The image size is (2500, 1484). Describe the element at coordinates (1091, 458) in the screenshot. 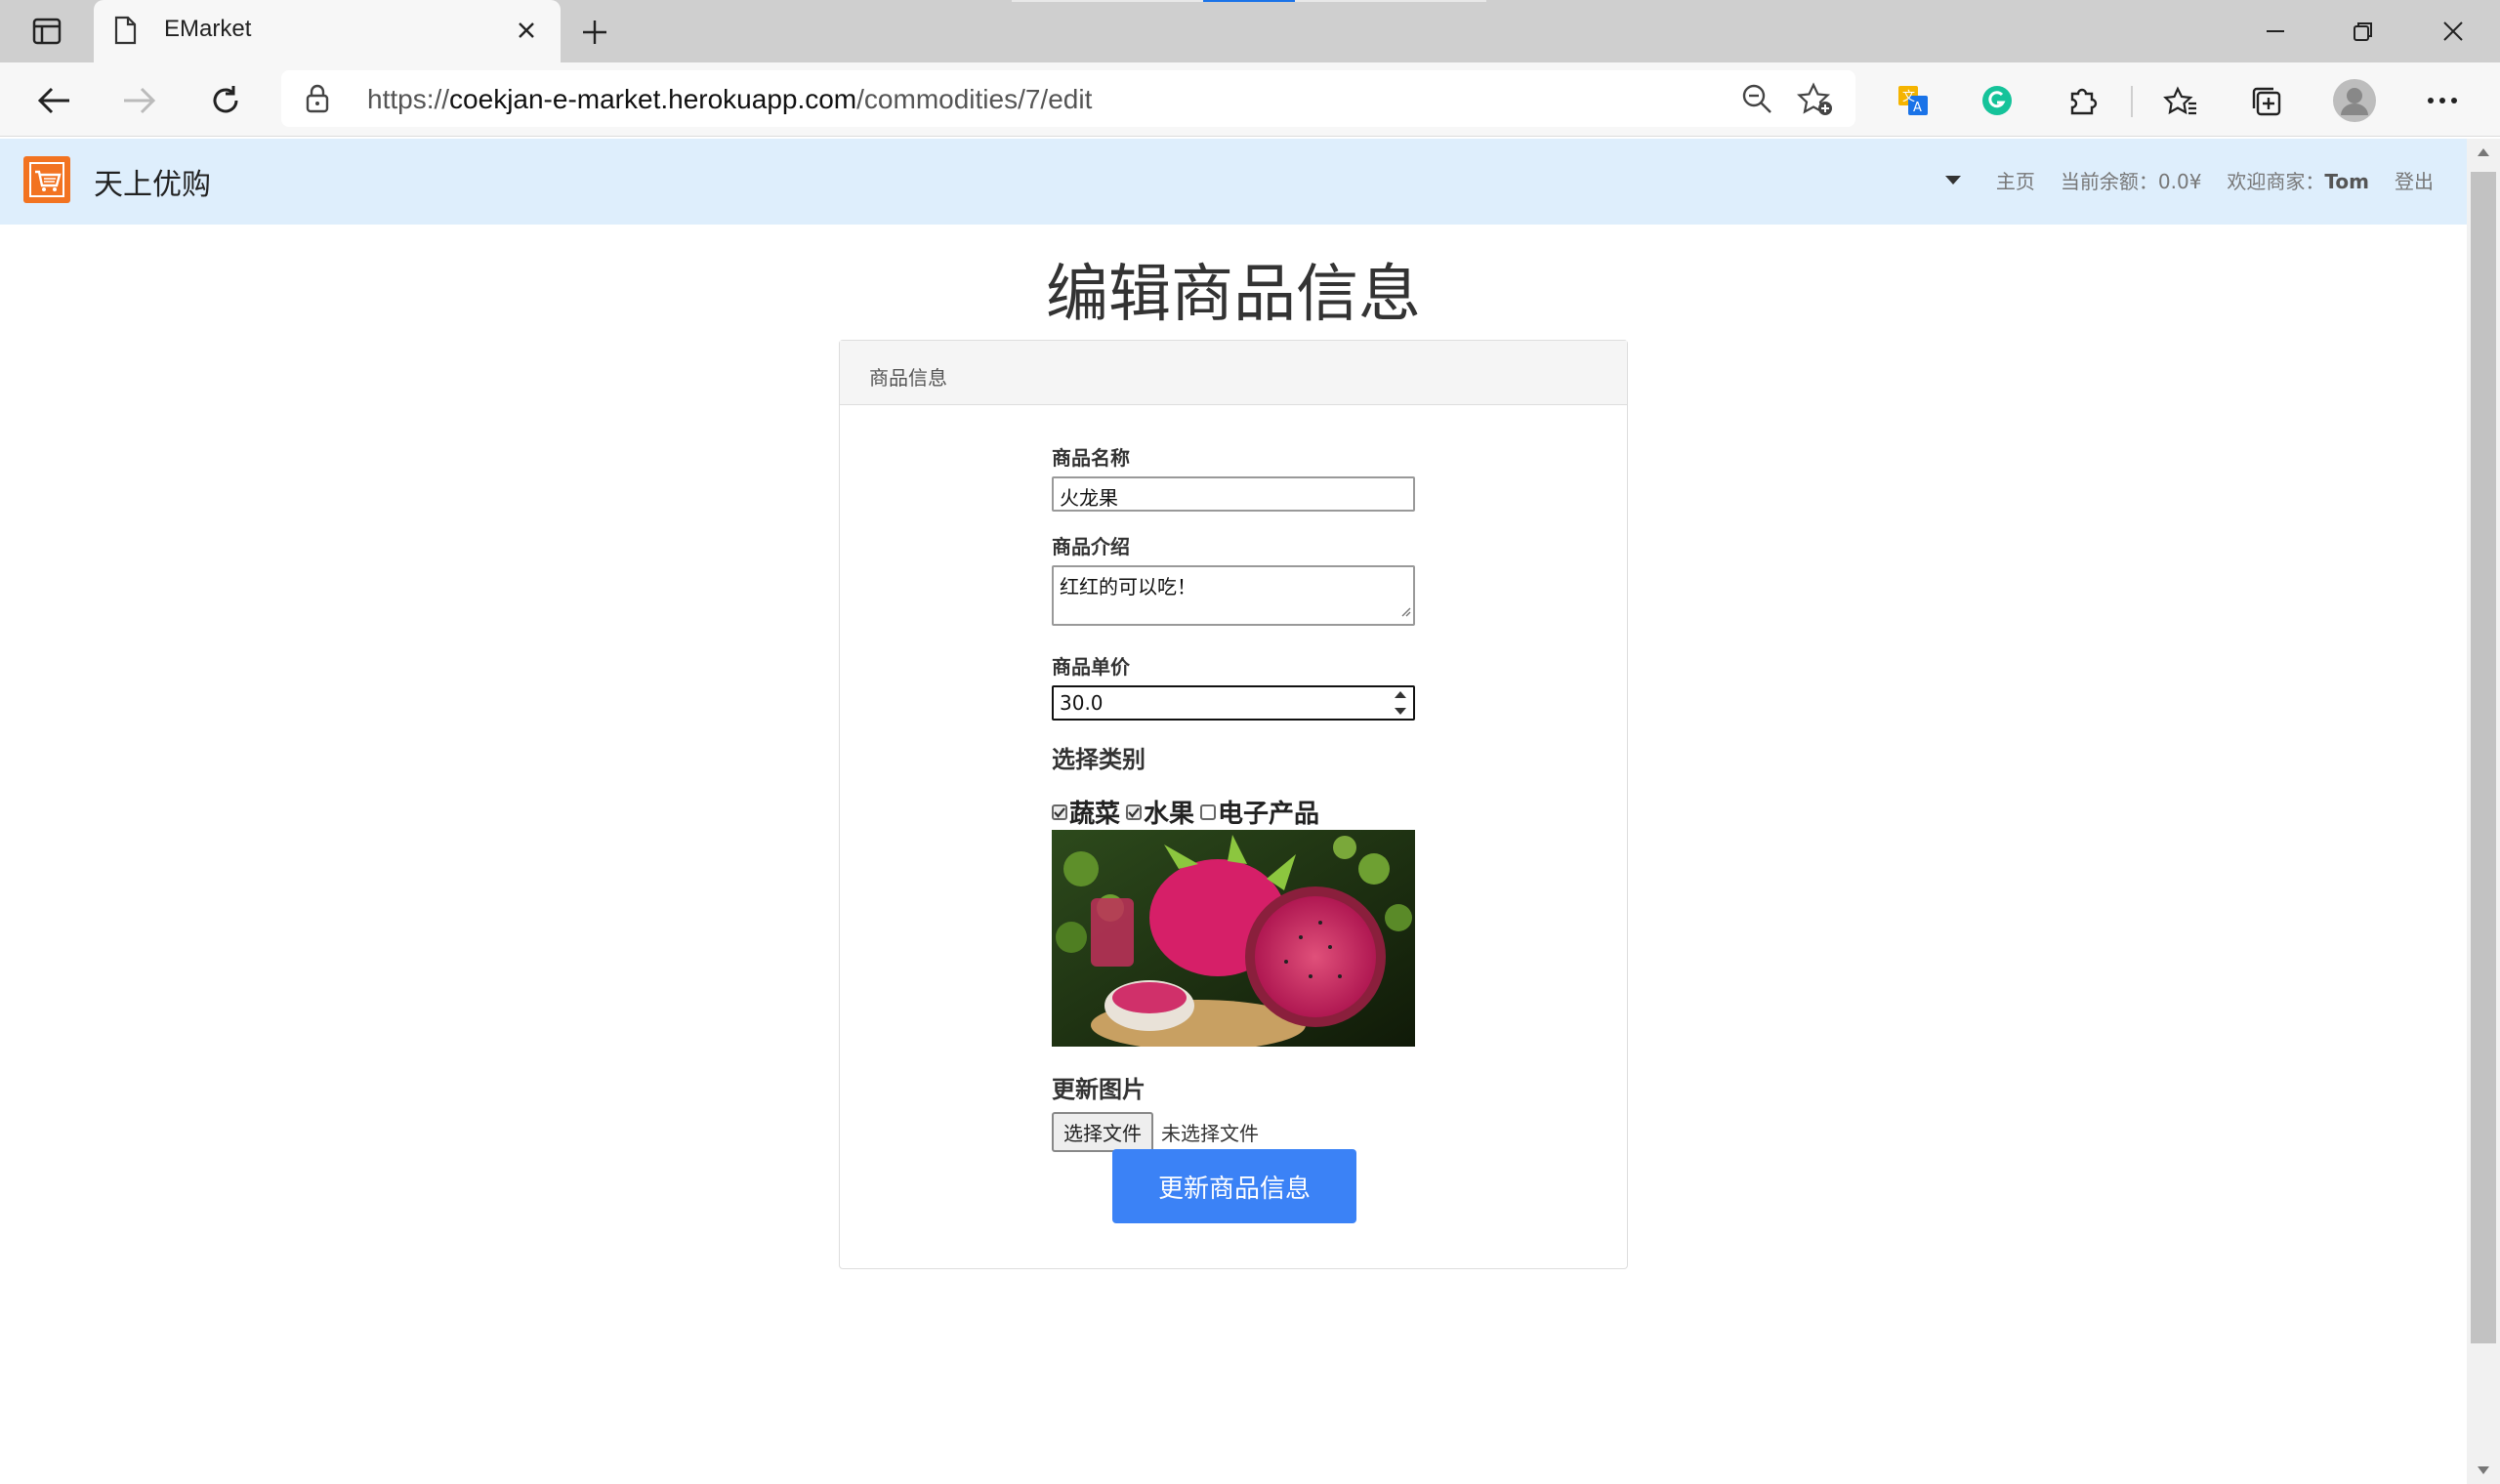

I see `name-label: 商品名称` at that location.